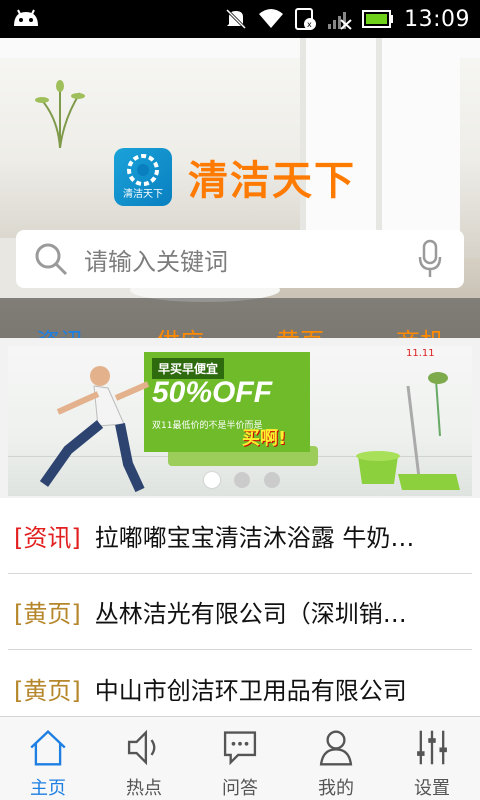  I want to click on nav-label: 设置, so click(432, 788).